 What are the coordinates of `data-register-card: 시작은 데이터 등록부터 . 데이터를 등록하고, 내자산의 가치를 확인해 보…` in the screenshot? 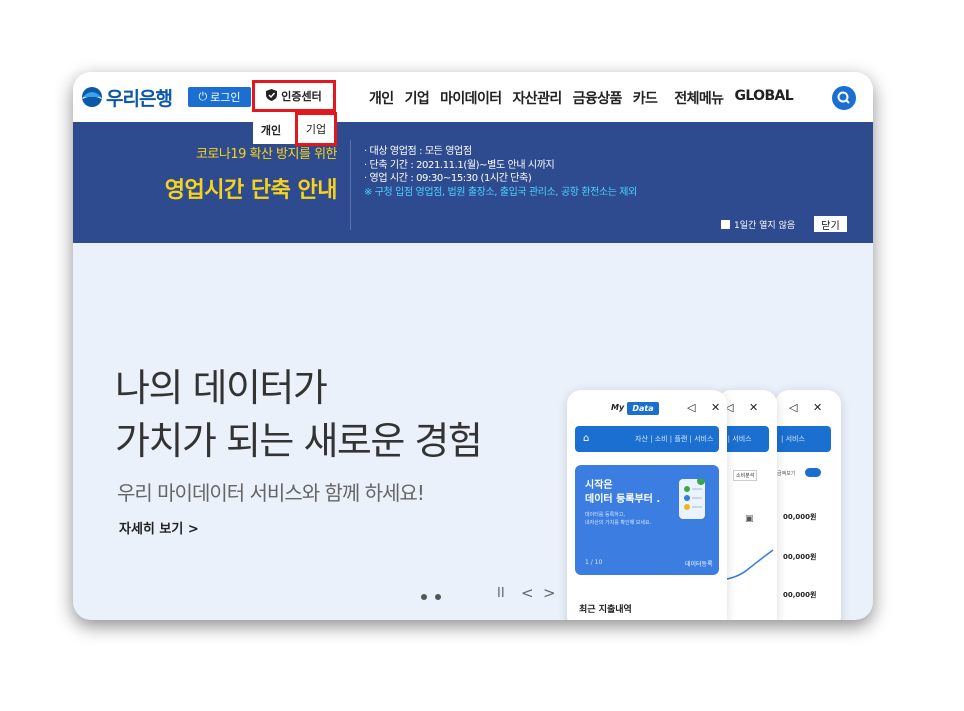 It's located at (647, 520).